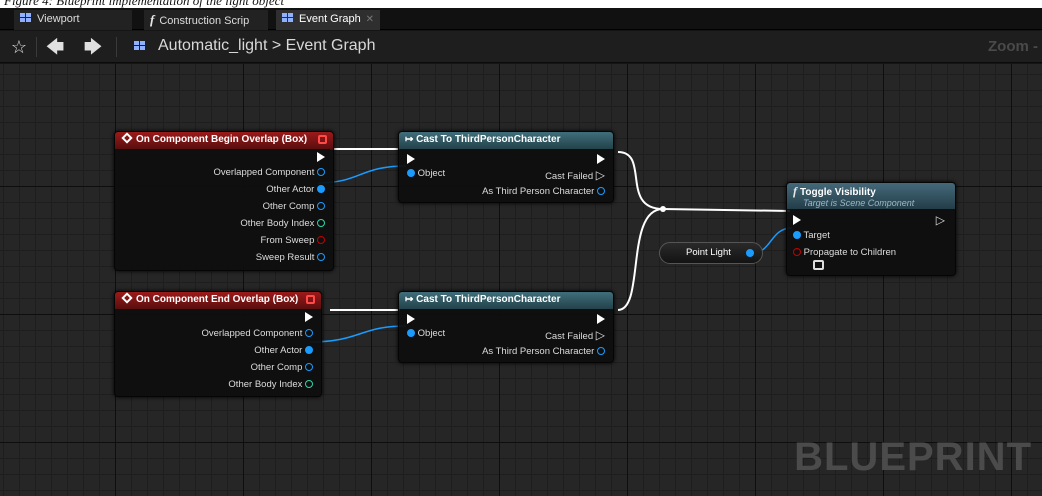 The image size is (1042, 496). I want to click on int-pin-icon, so click(309, 384).